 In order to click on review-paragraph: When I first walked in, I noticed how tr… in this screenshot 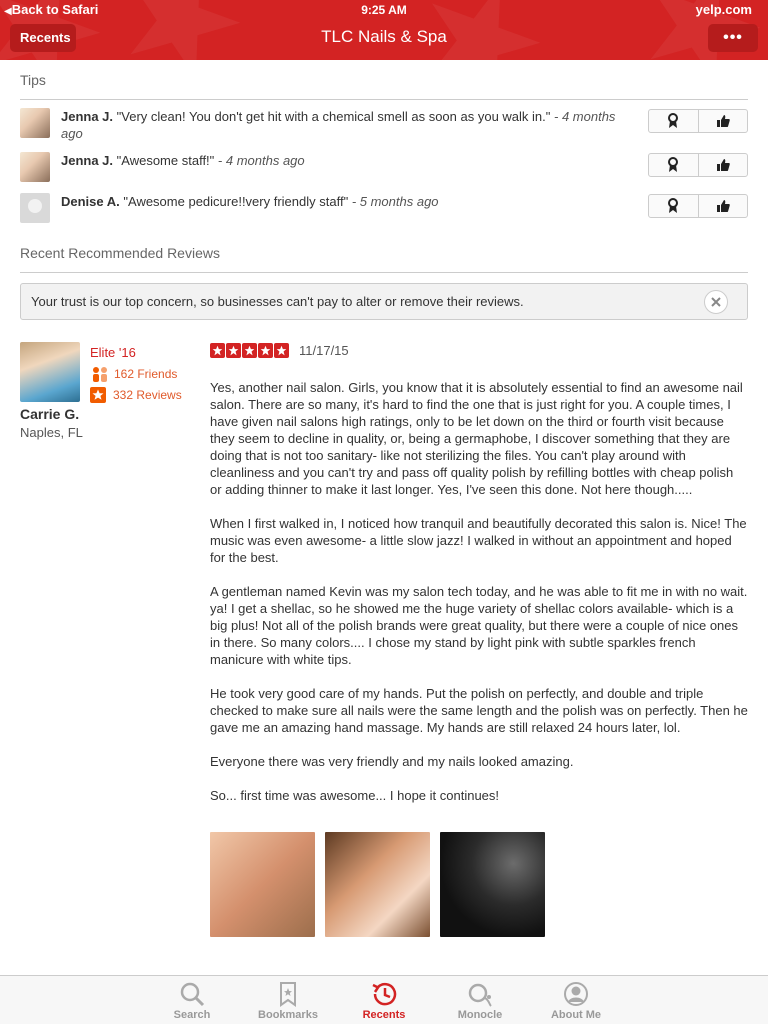, I will do `click(478, 540)`.